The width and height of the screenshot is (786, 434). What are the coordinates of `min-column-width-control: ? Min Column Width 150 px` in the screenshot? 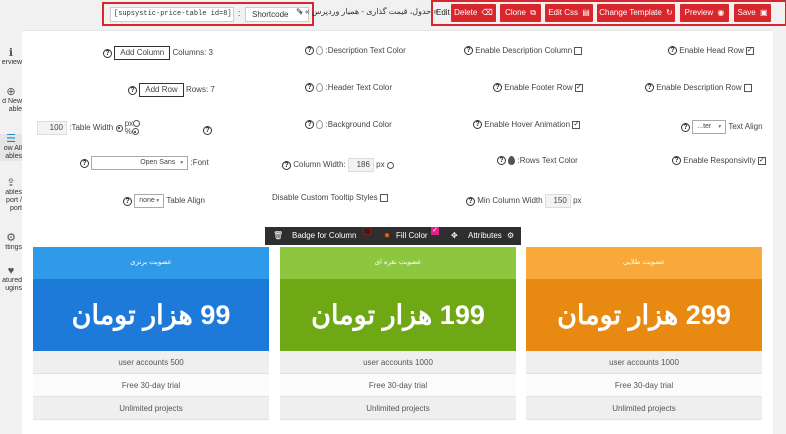 It's located at (524, 201).